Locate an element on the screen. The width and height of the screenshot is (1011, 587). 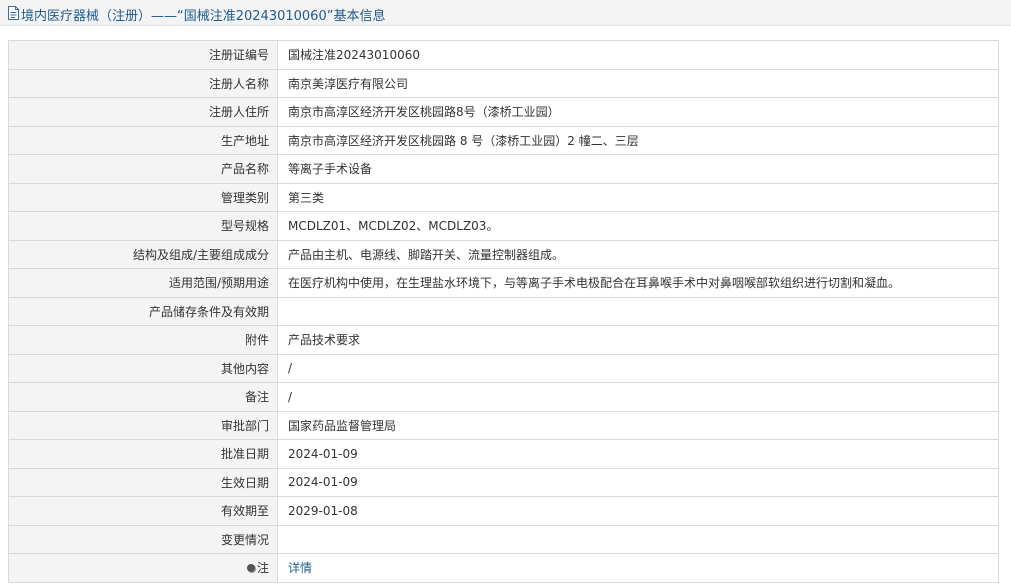
field-label: 审批部门 is located at coordinates (143, 425).